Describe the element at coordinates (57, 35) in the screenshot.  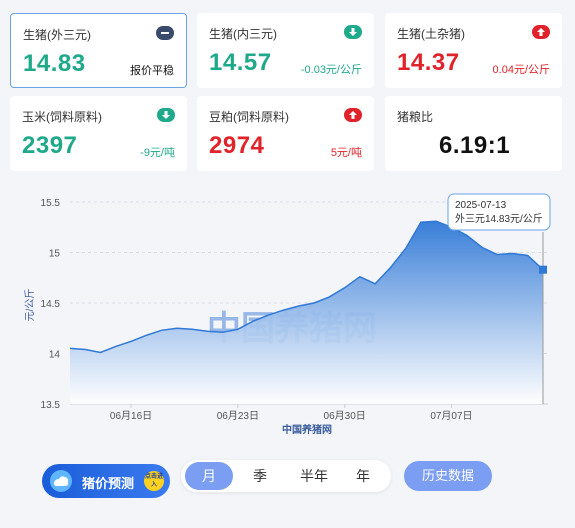
I see `card-name: 生猪(外三元)` at that location.